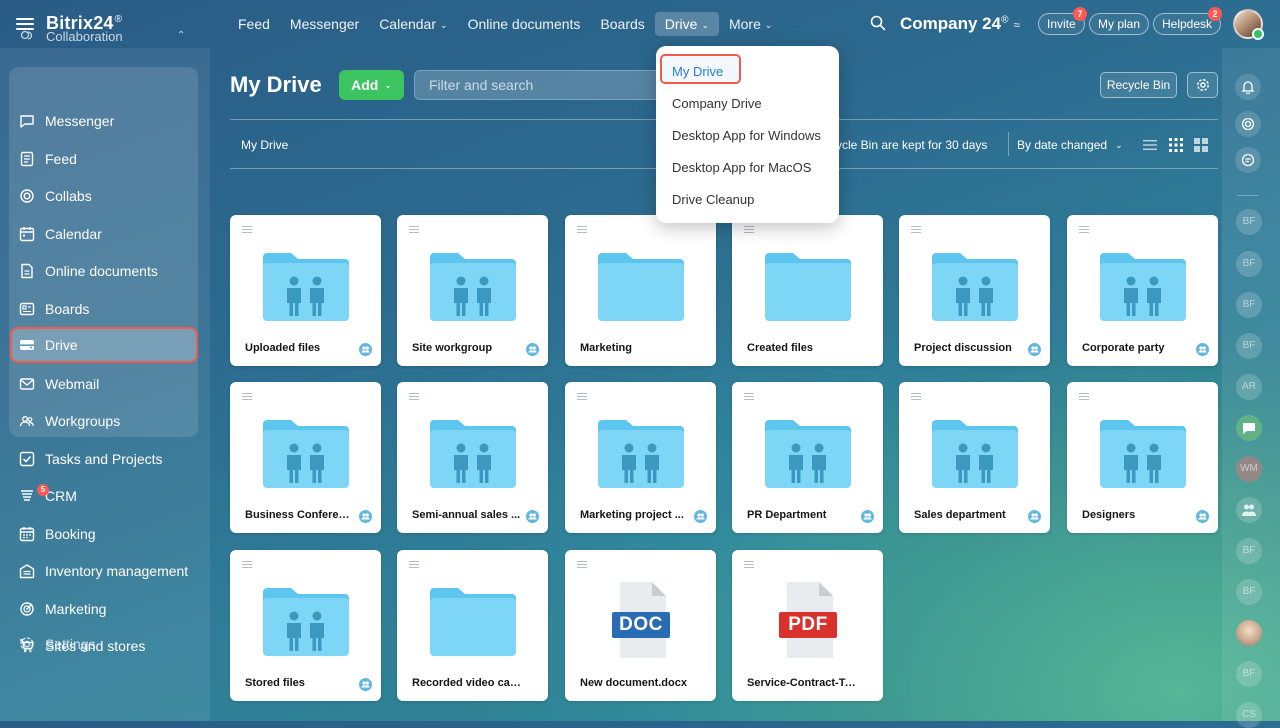  Describe the element at coordinates (697, 71) in the screenshot. I see `menu-item-my-drive: My Drive` at that location.